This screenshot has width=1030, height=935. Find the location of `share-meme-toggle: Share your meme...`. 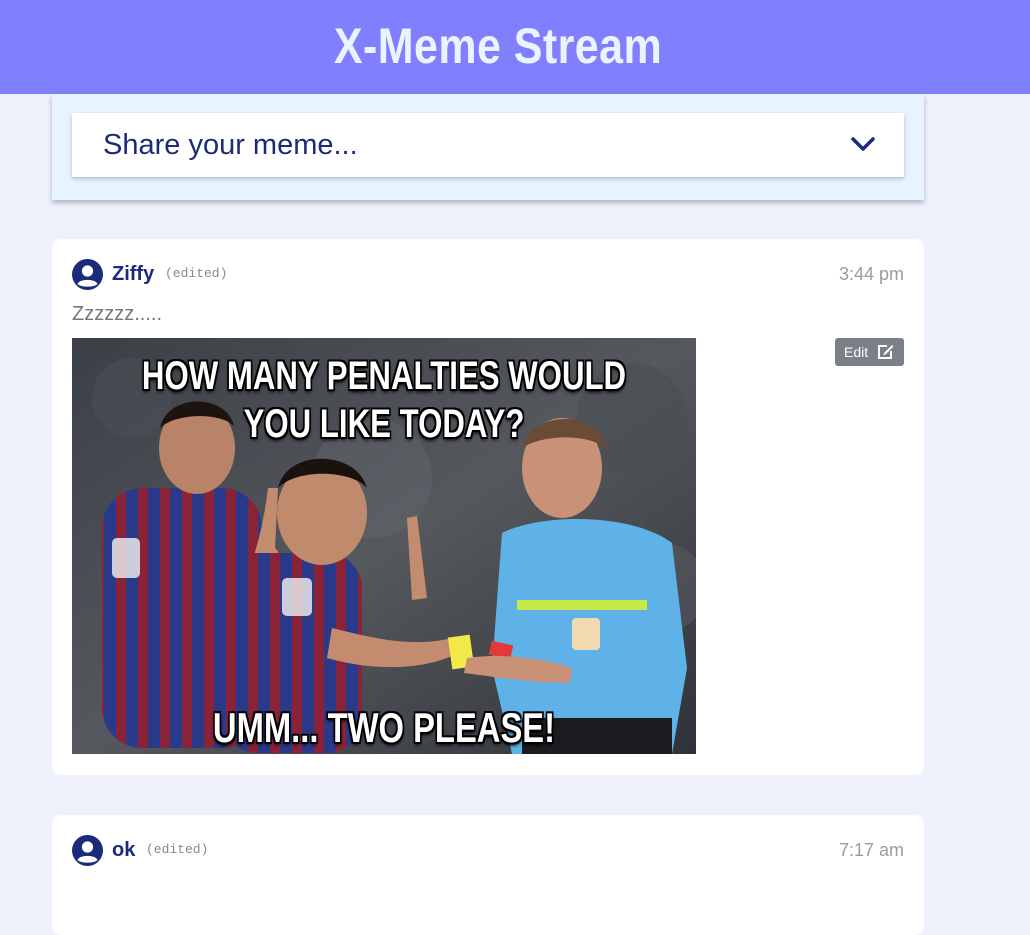

share-meme-toggle: Share your meme... is located at coordinates (488, 145).